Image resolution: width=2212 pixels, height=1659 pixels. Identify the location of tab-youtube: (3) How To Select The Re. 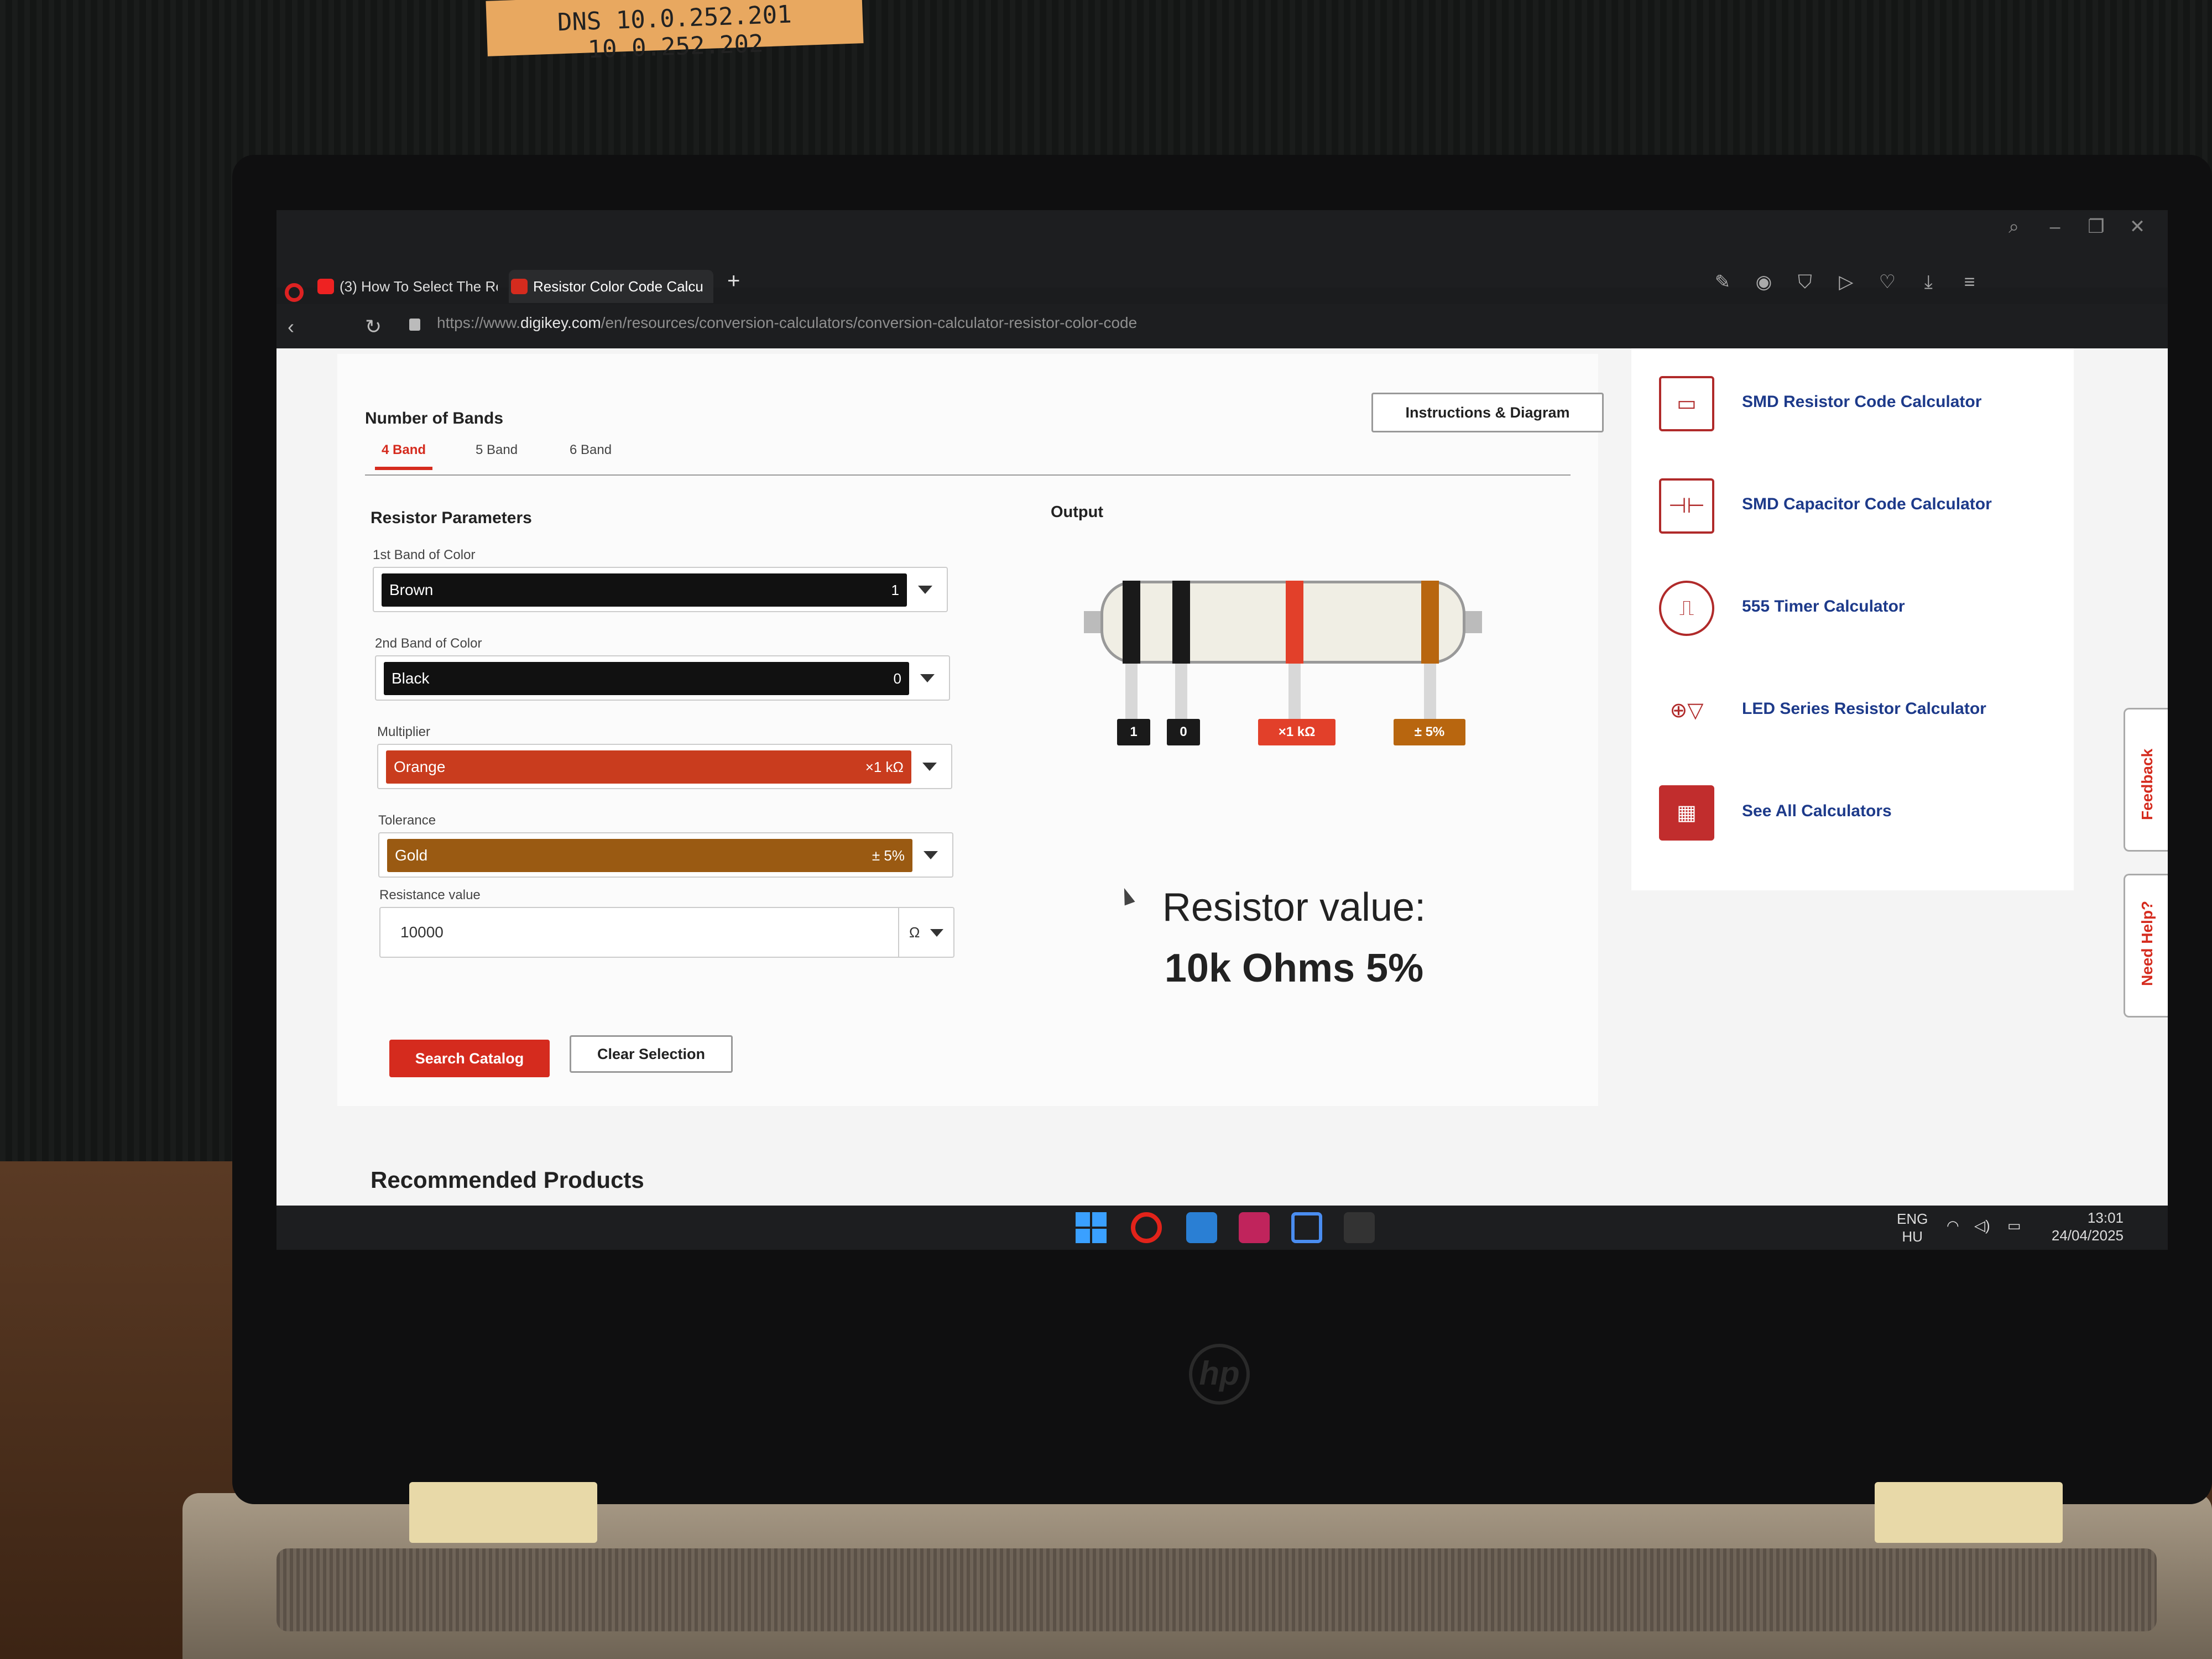
(407, 286).